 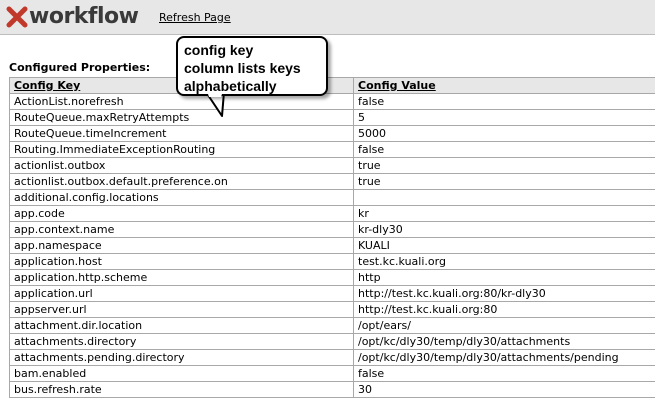 What do you see at coordinates (332, 85) in the screenshot?
I see `table-header-row: Config Key Config Value` at bounding box center [332, 85].